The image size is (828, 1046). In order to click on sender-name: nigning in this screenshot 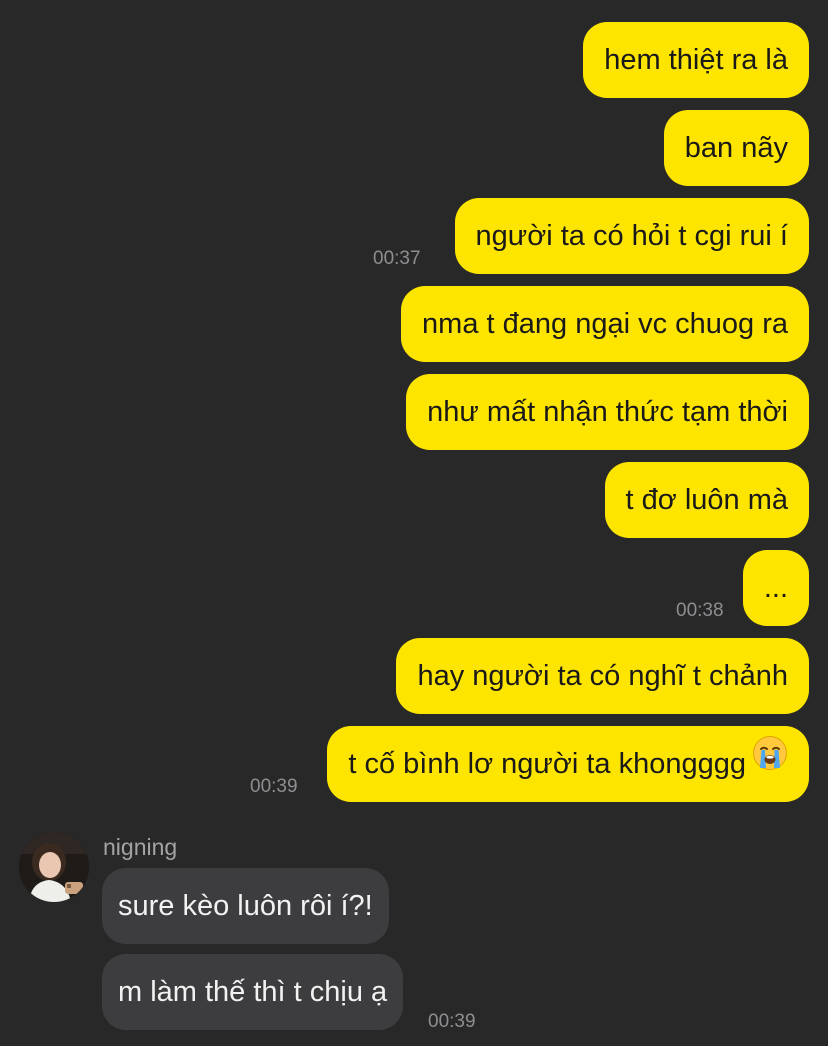, I will do `click(140, 847)`.